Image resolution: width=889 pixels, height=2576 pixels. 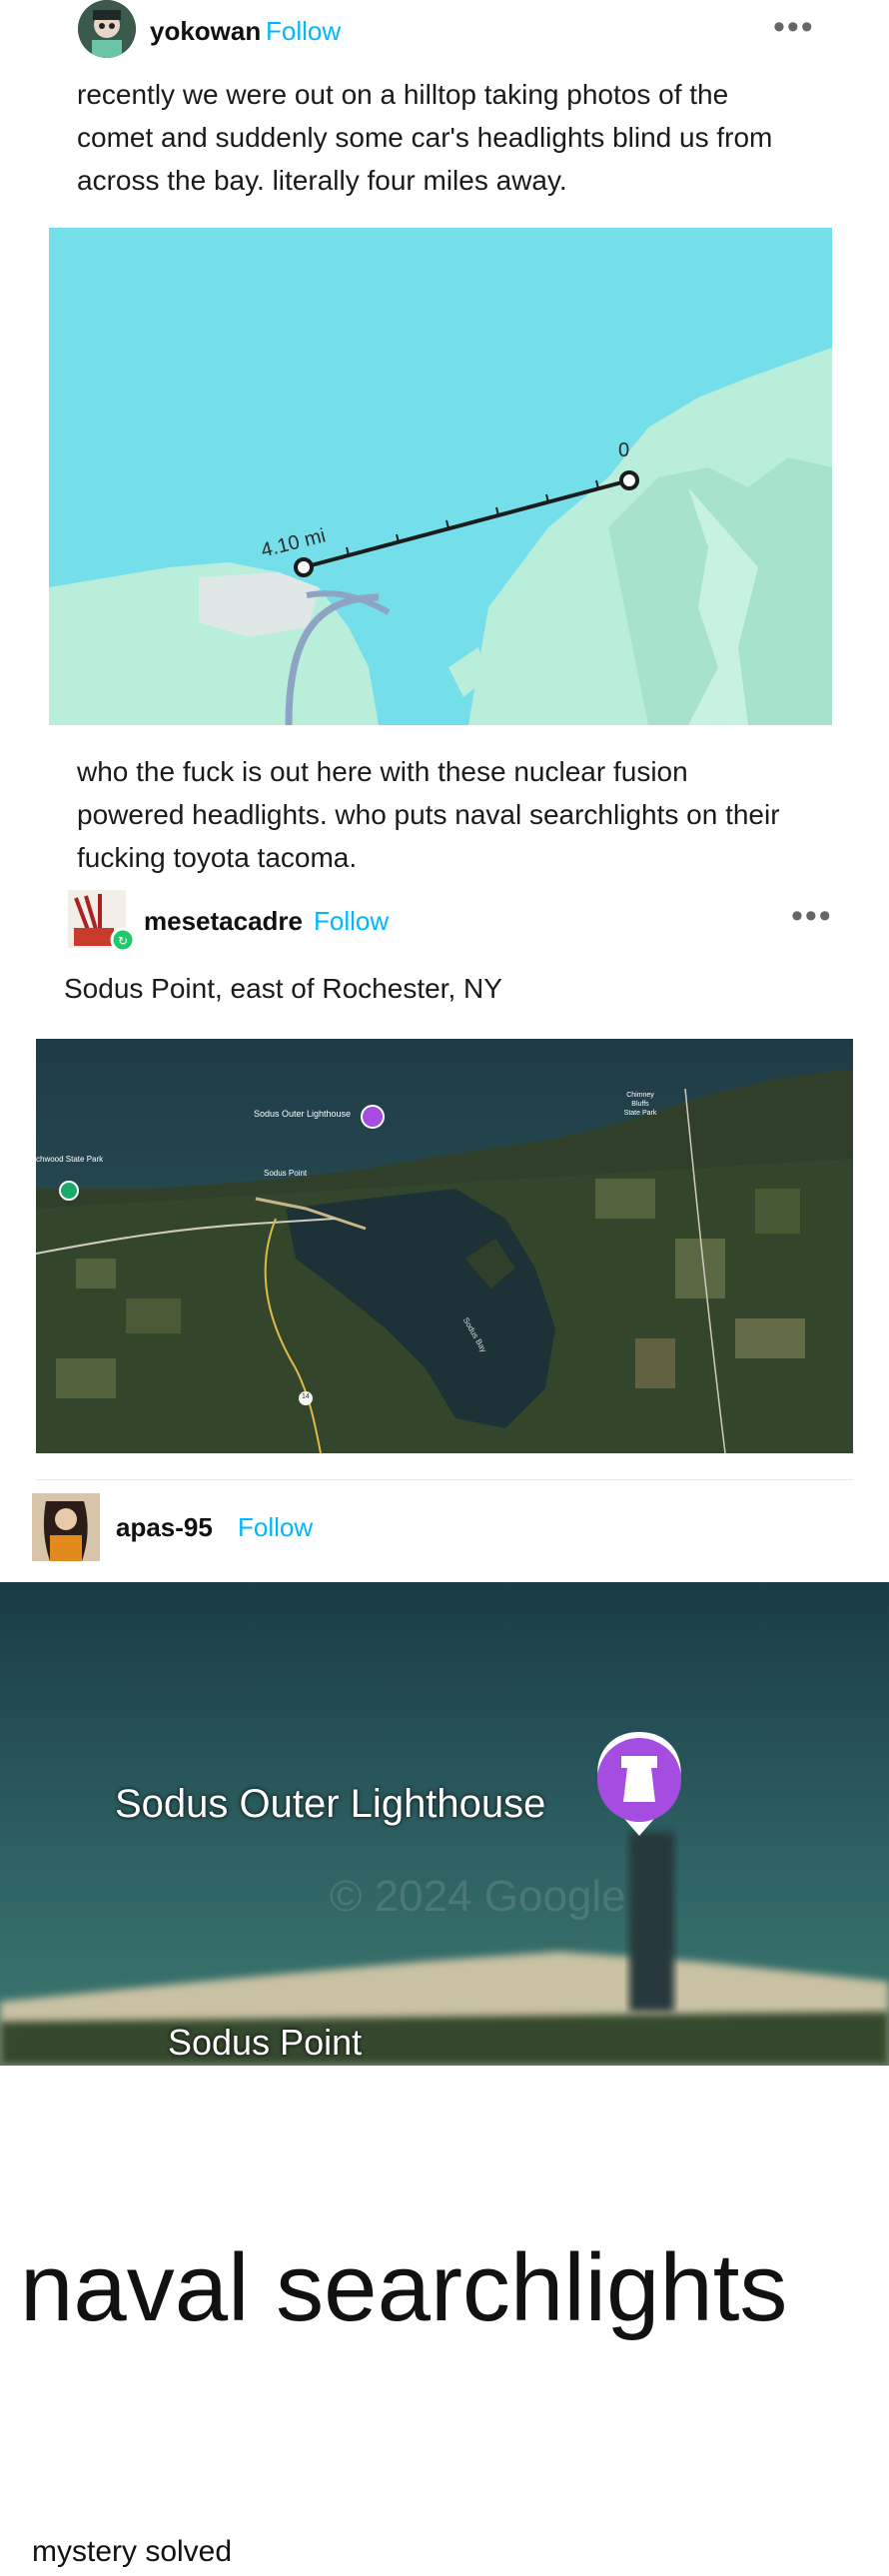 What do you see at coordinates (478, 1897) in the screenshot?
I see `watermark: © 2024 Google` at bounding box center [478, 1897].